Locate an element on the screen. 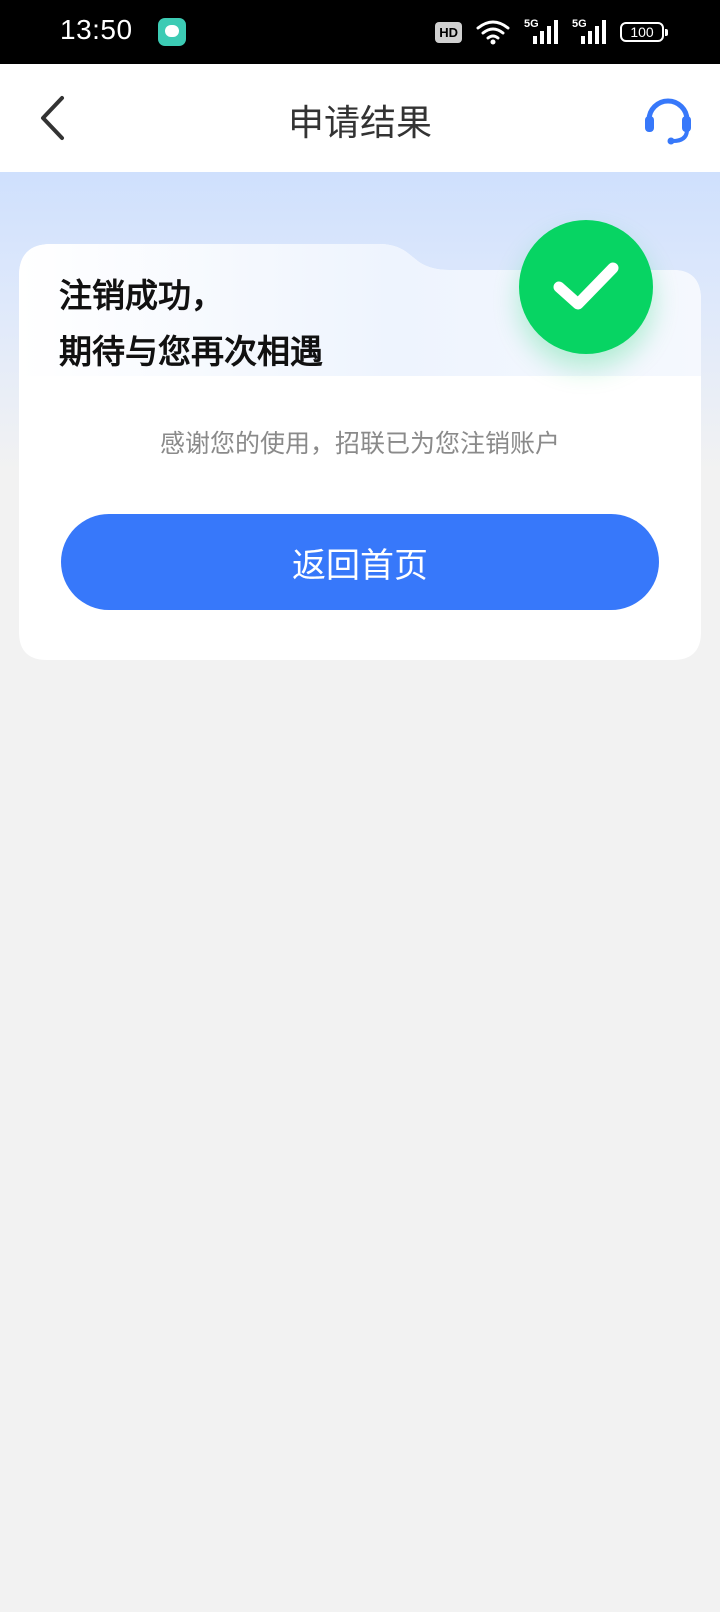  wifi-icon is located at coordinates (493, 32).